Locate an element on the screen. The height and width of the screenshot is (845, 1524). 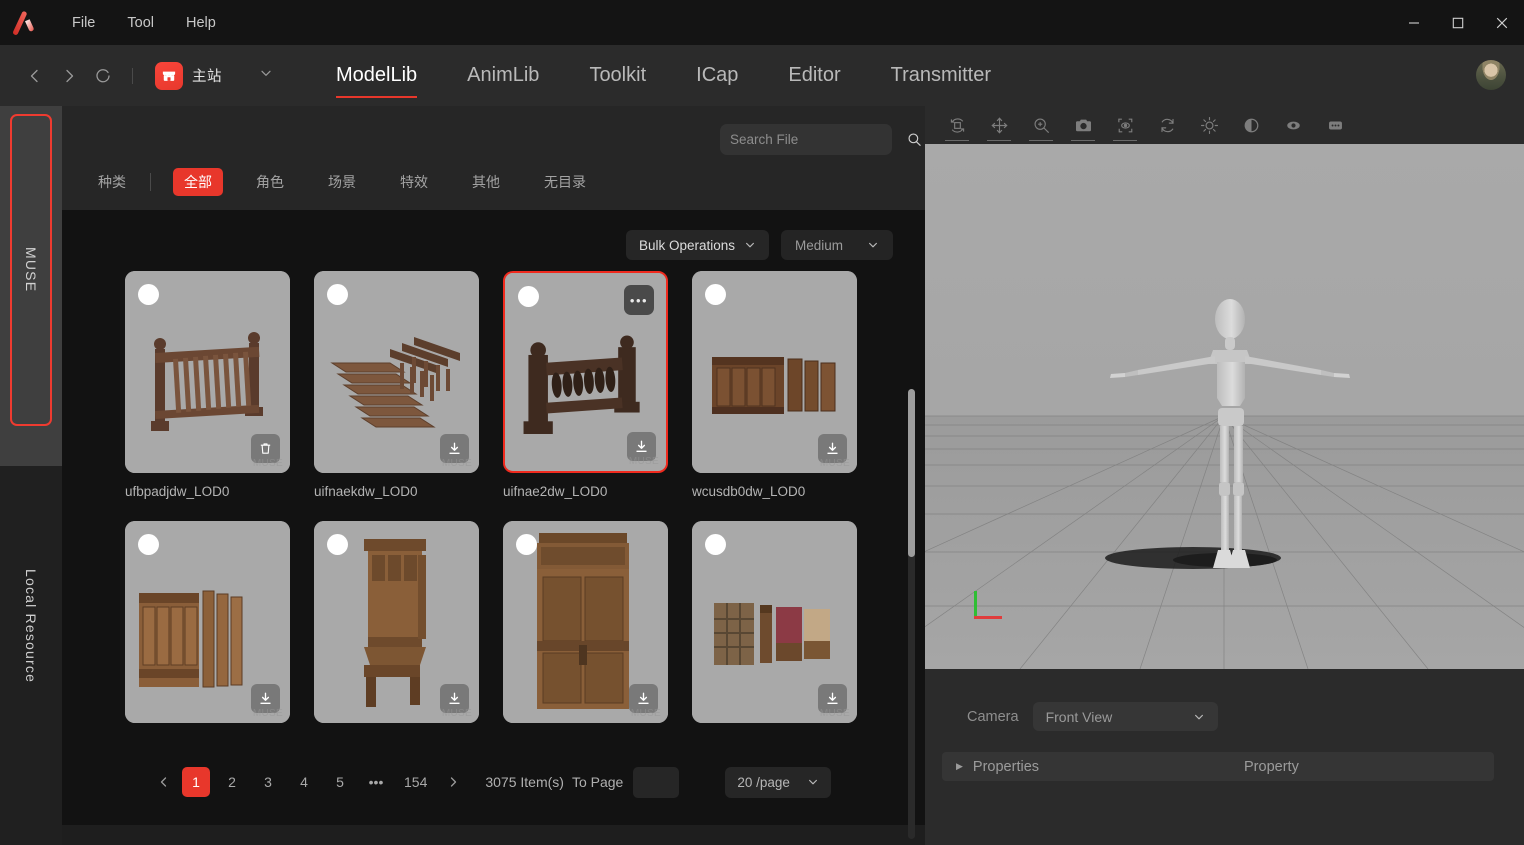
model-name: uifnae2dw_LOD0 is located at coordinates (555, 491).